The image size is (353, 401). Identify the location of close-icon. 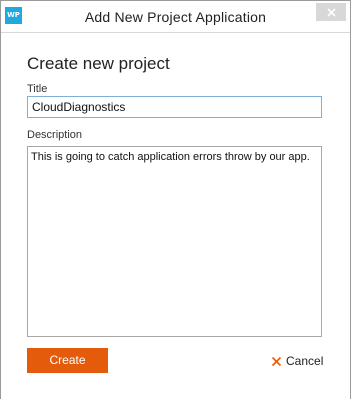
(331, 12).